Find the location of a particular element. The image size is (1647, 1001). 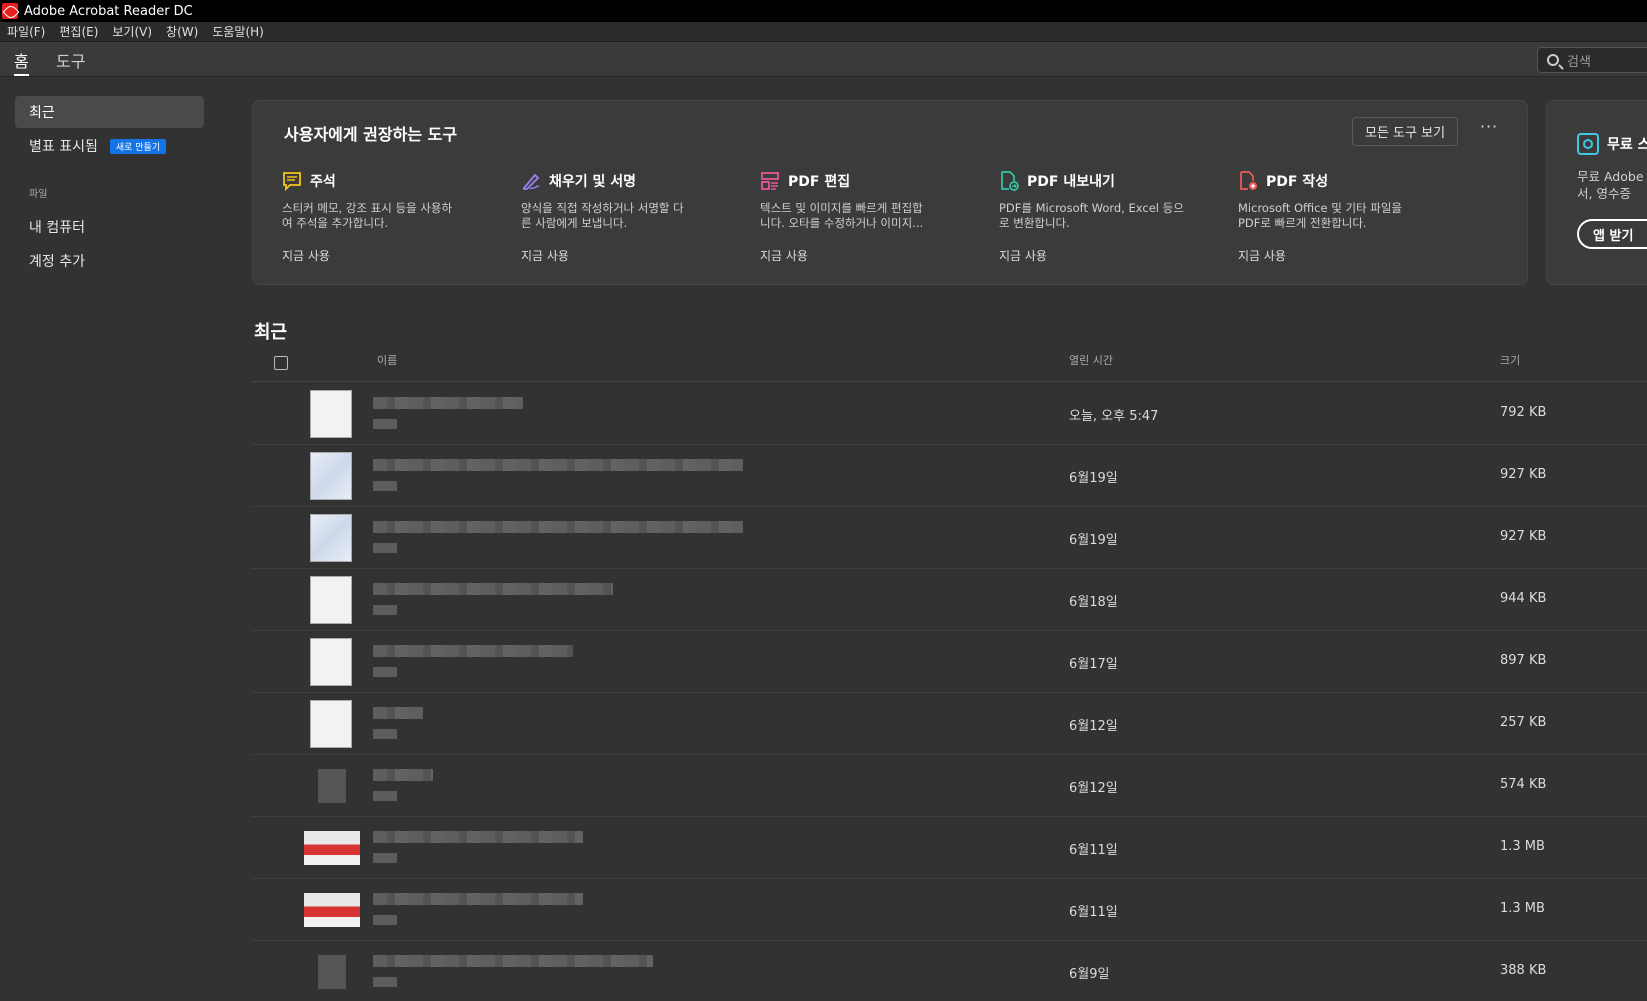

sidebar: 최근 별표 표시됨 새로 만들기 파일 내 컴퓨터 계정 추가 is located at coordinates (110, 539).